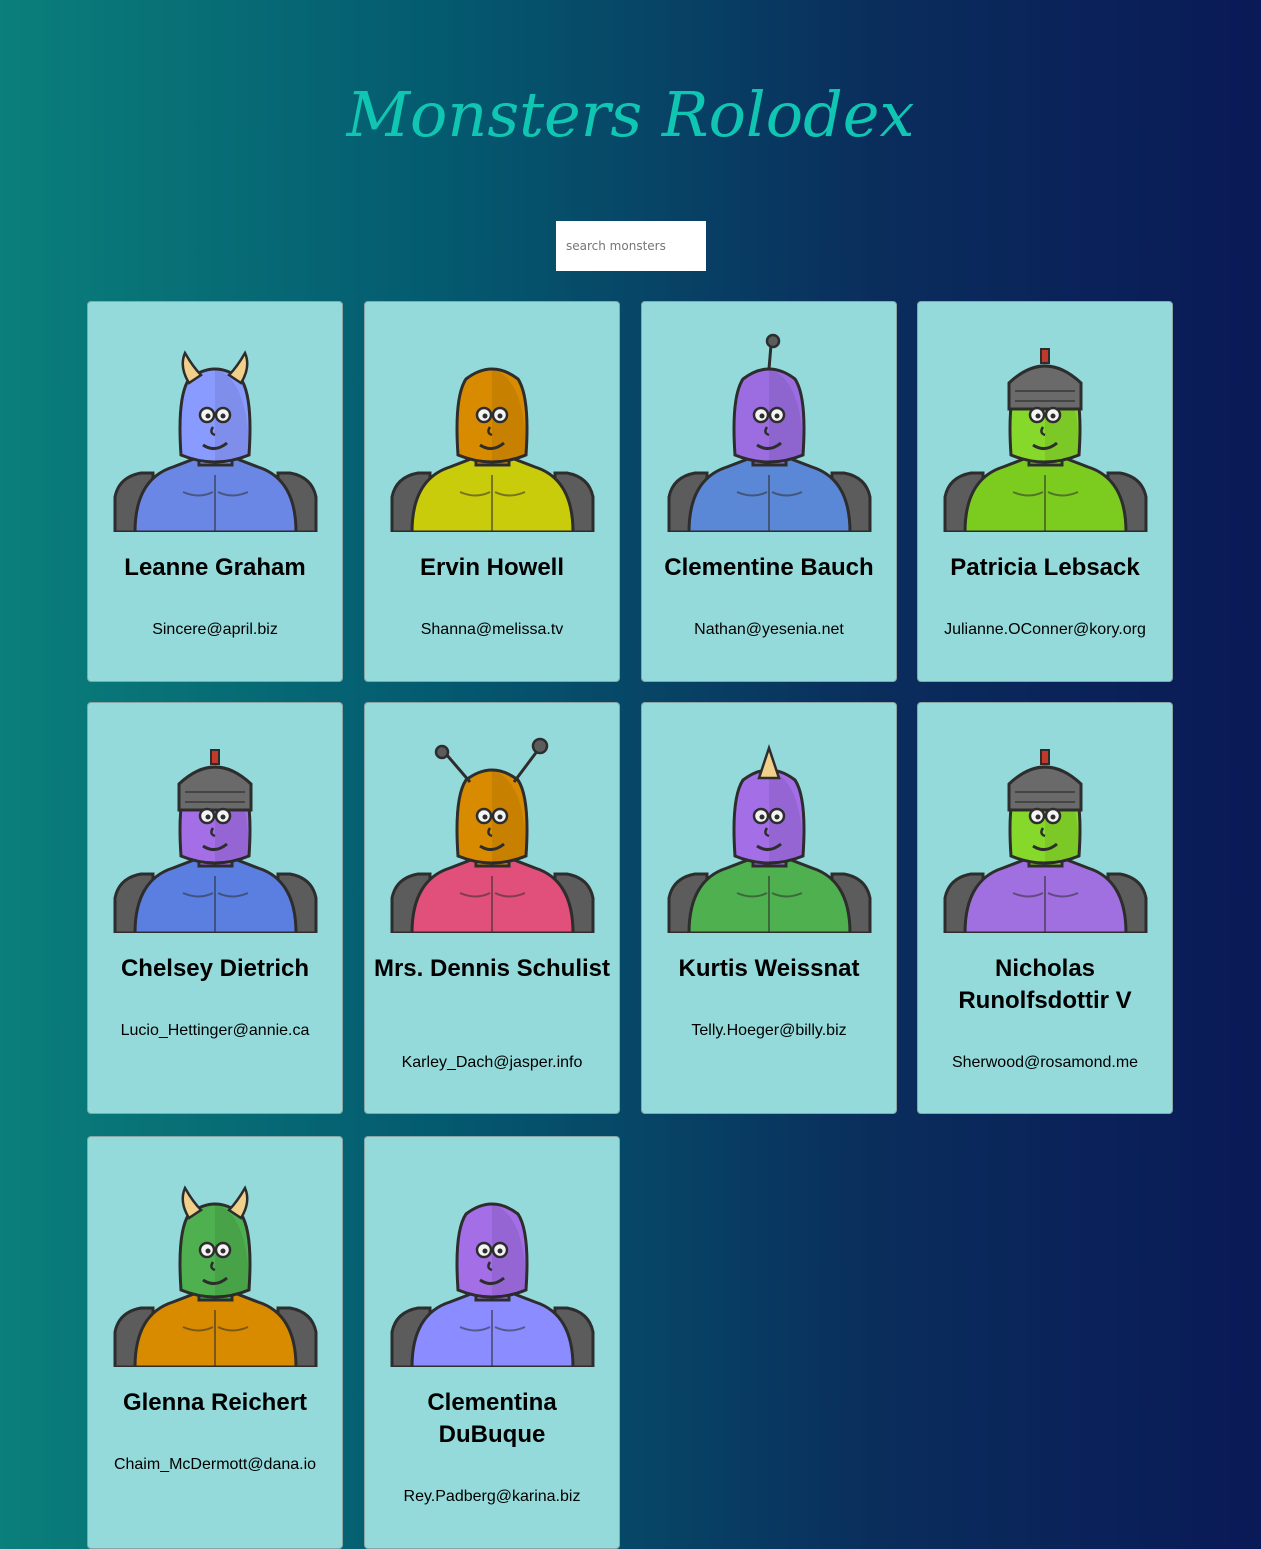  I want to click on monster-card: Leanne Graham Sincere@april.biz, so click(215, 491).